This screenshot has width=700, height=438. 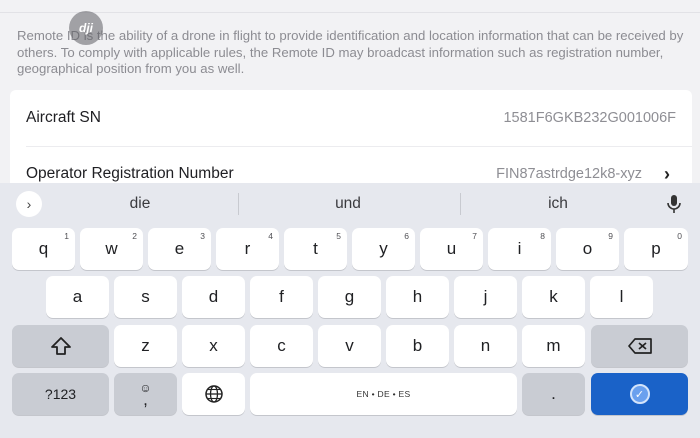 What do you see at coordinates (179, 249) in the screenshot?
I see `key-e: e3` at bounding box center [179, 249].